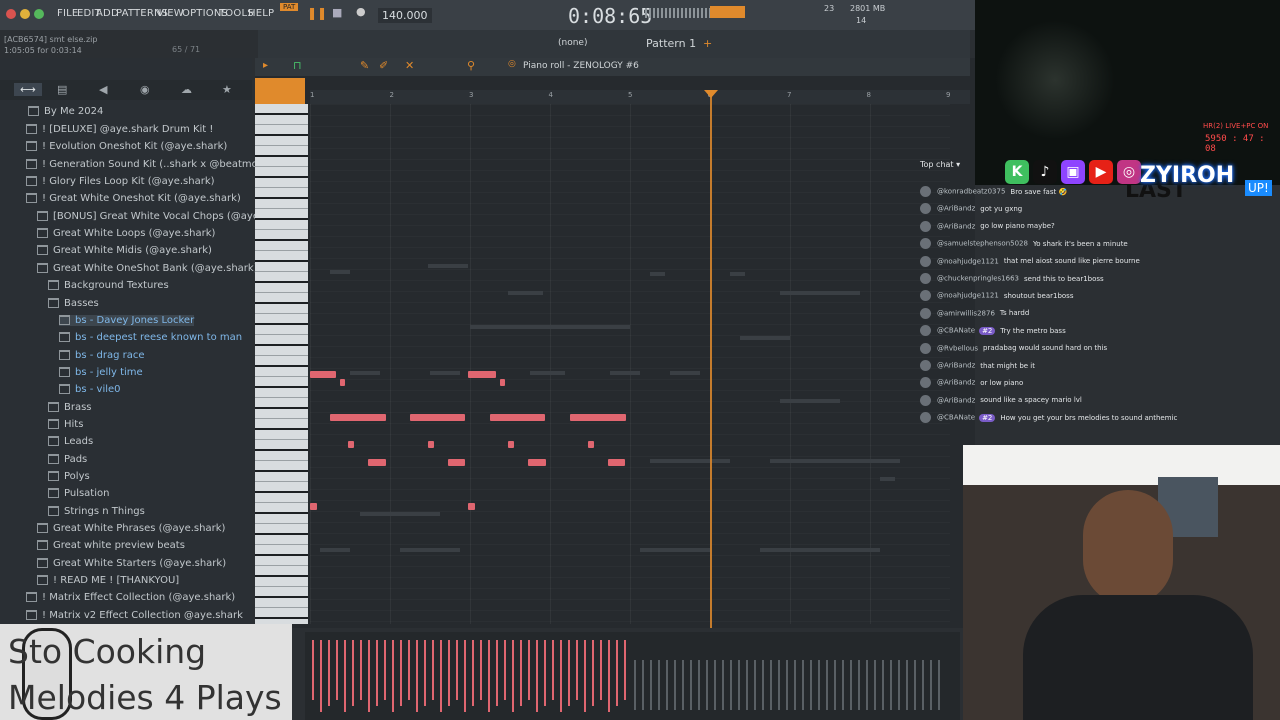 The image size is (1280, 720). I want to click on brush-icon: ✐, so click(383, 65).